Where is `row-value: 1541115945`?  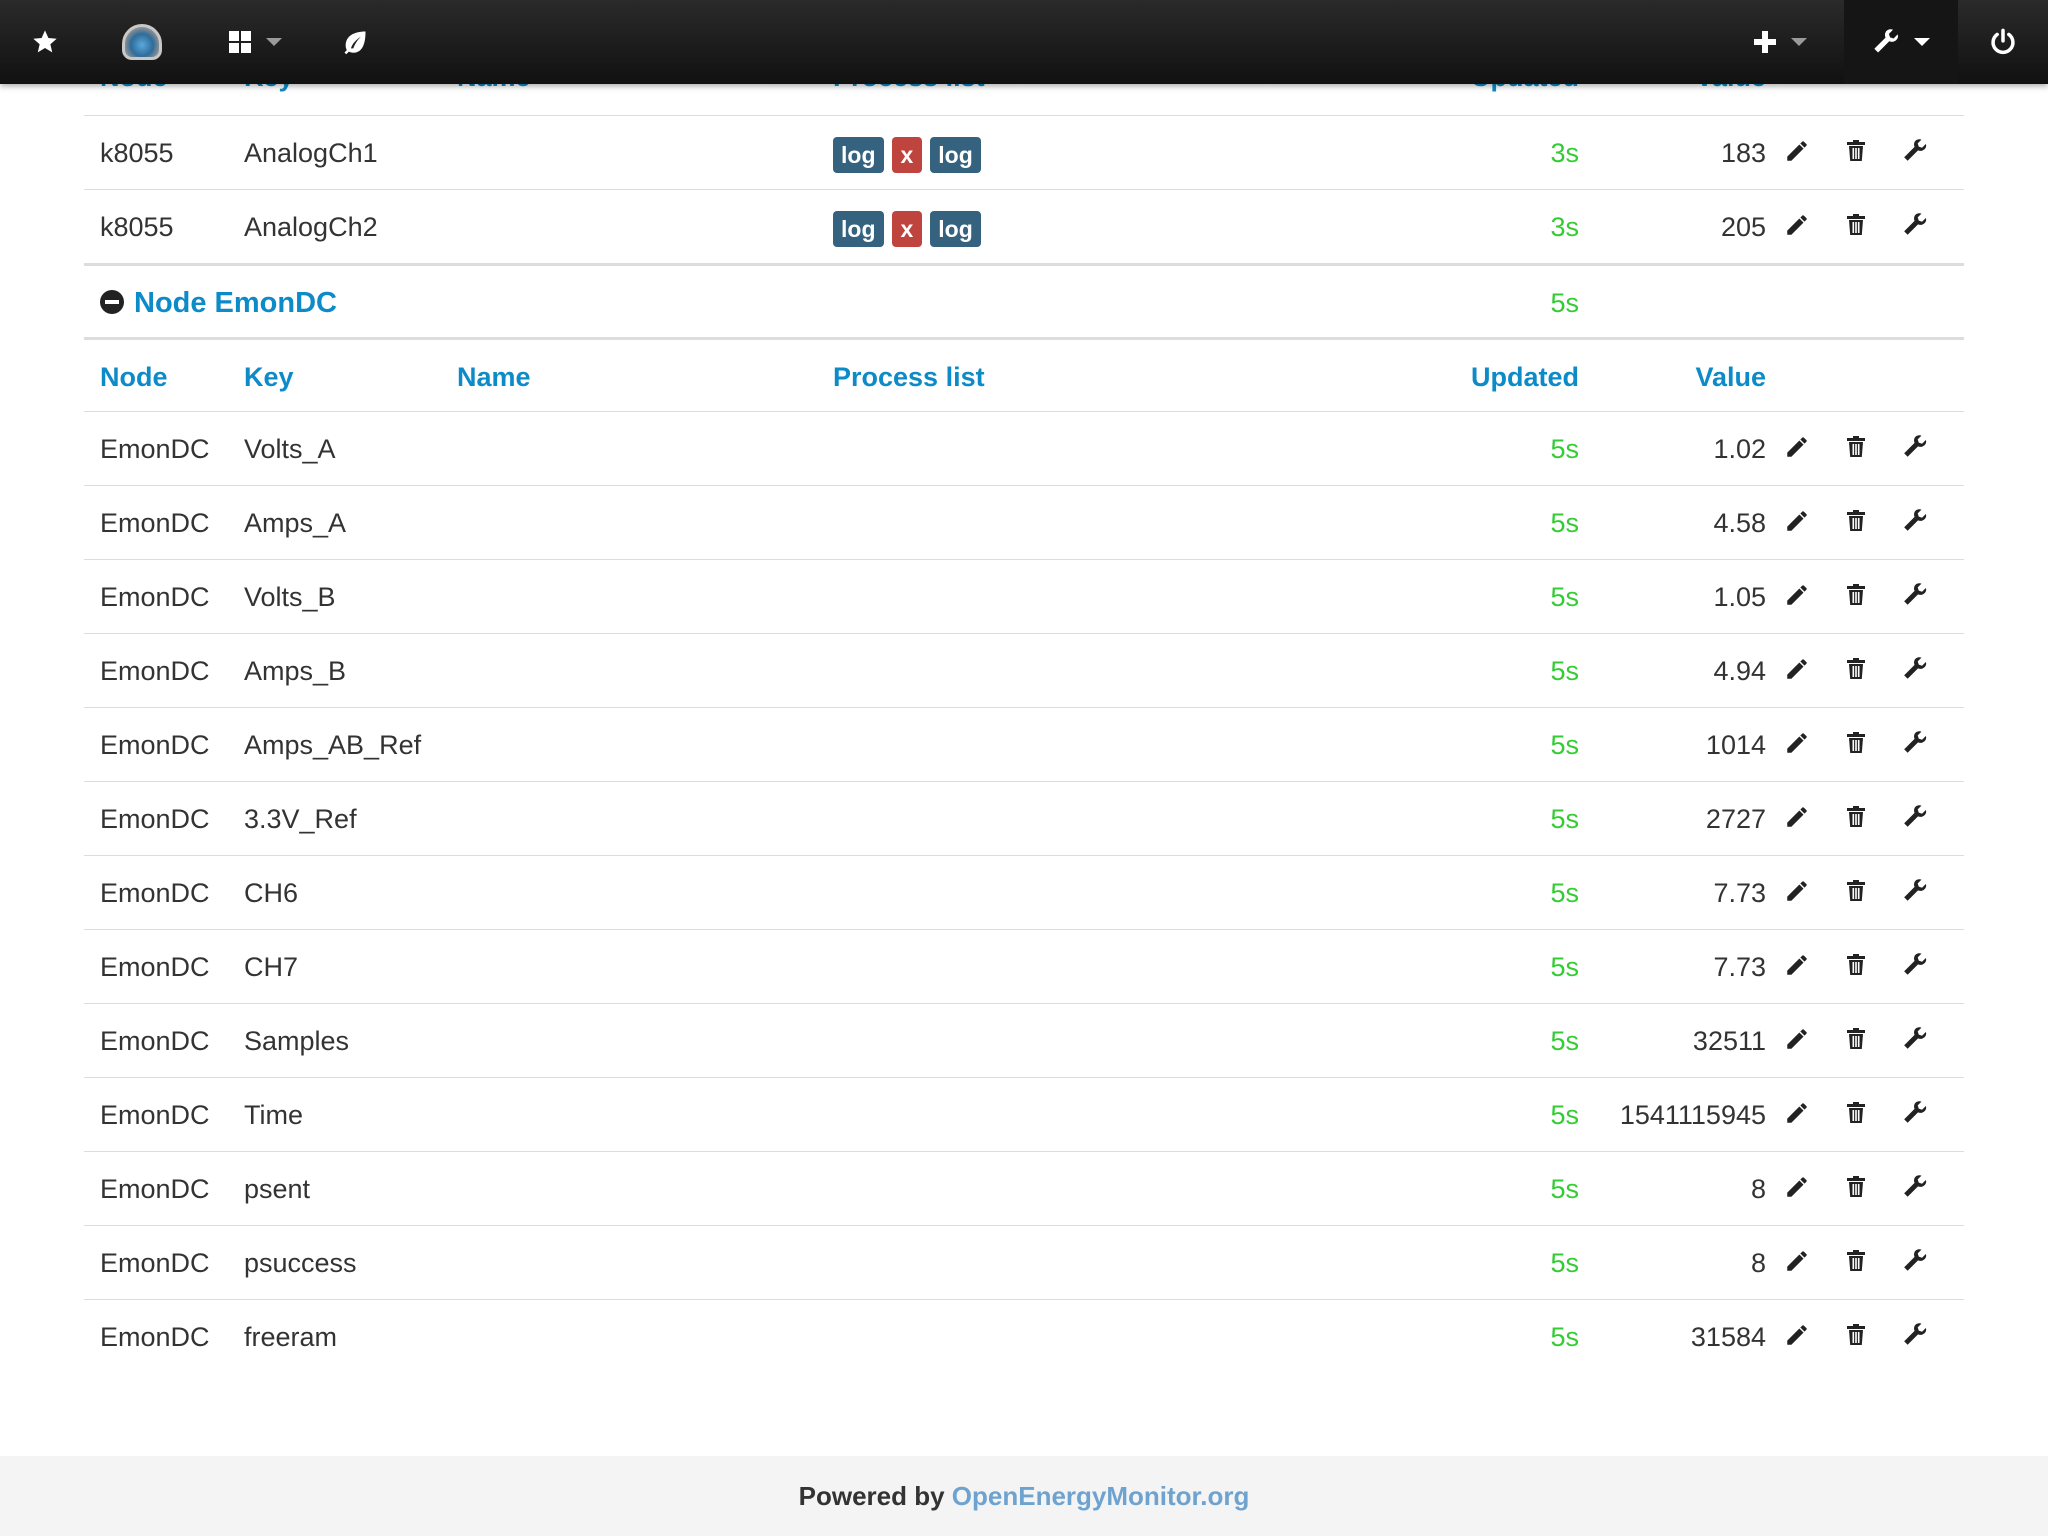 row-value: 1541115945 is located at coordinates (1692, 1115).